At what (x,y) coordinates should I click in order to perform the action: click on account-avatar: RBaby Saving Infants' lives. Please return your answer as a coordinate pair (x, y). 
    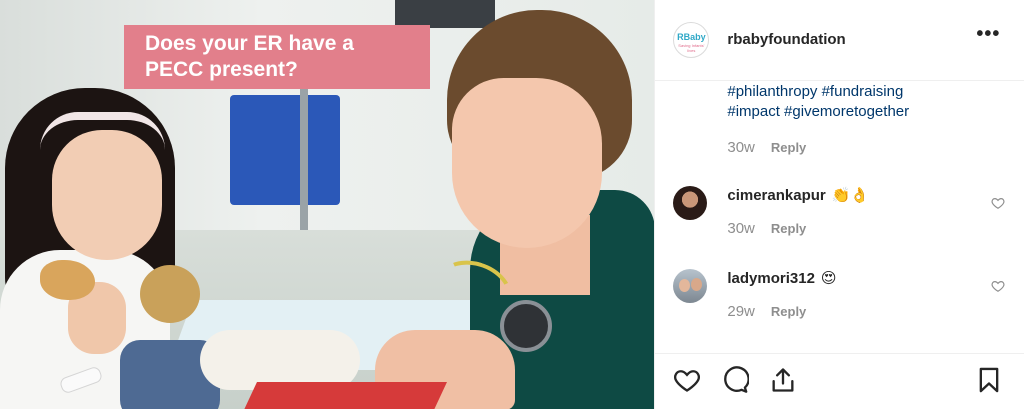
    Looking at the image, I should click on (691, 40).